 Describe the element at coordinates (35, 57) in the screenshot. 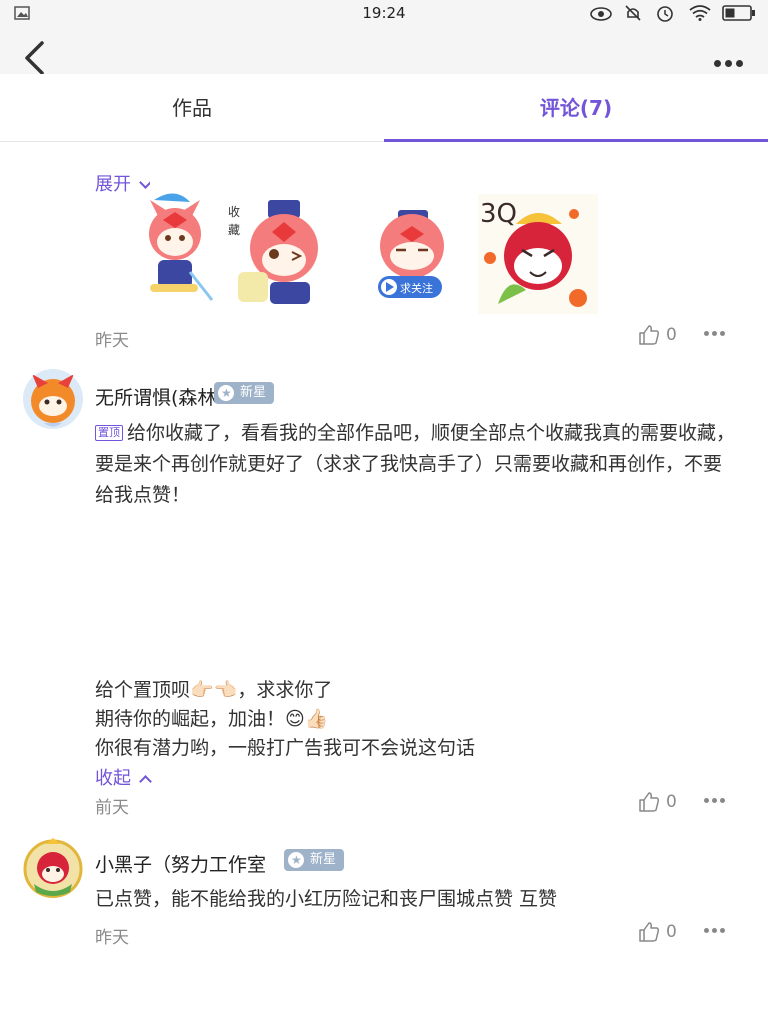

I see `back-icon` at that location.